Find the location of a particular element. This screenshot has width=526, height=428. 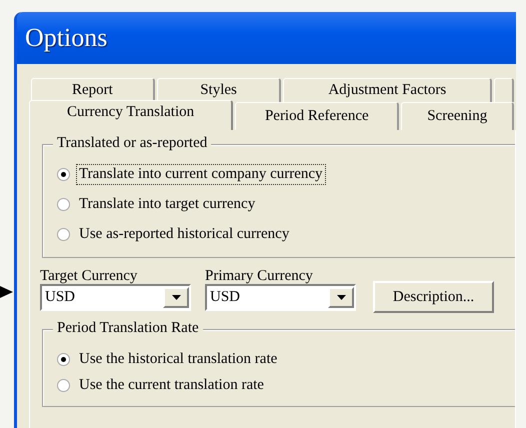

tab: Currency Translation is located at coordinates (131, 115).